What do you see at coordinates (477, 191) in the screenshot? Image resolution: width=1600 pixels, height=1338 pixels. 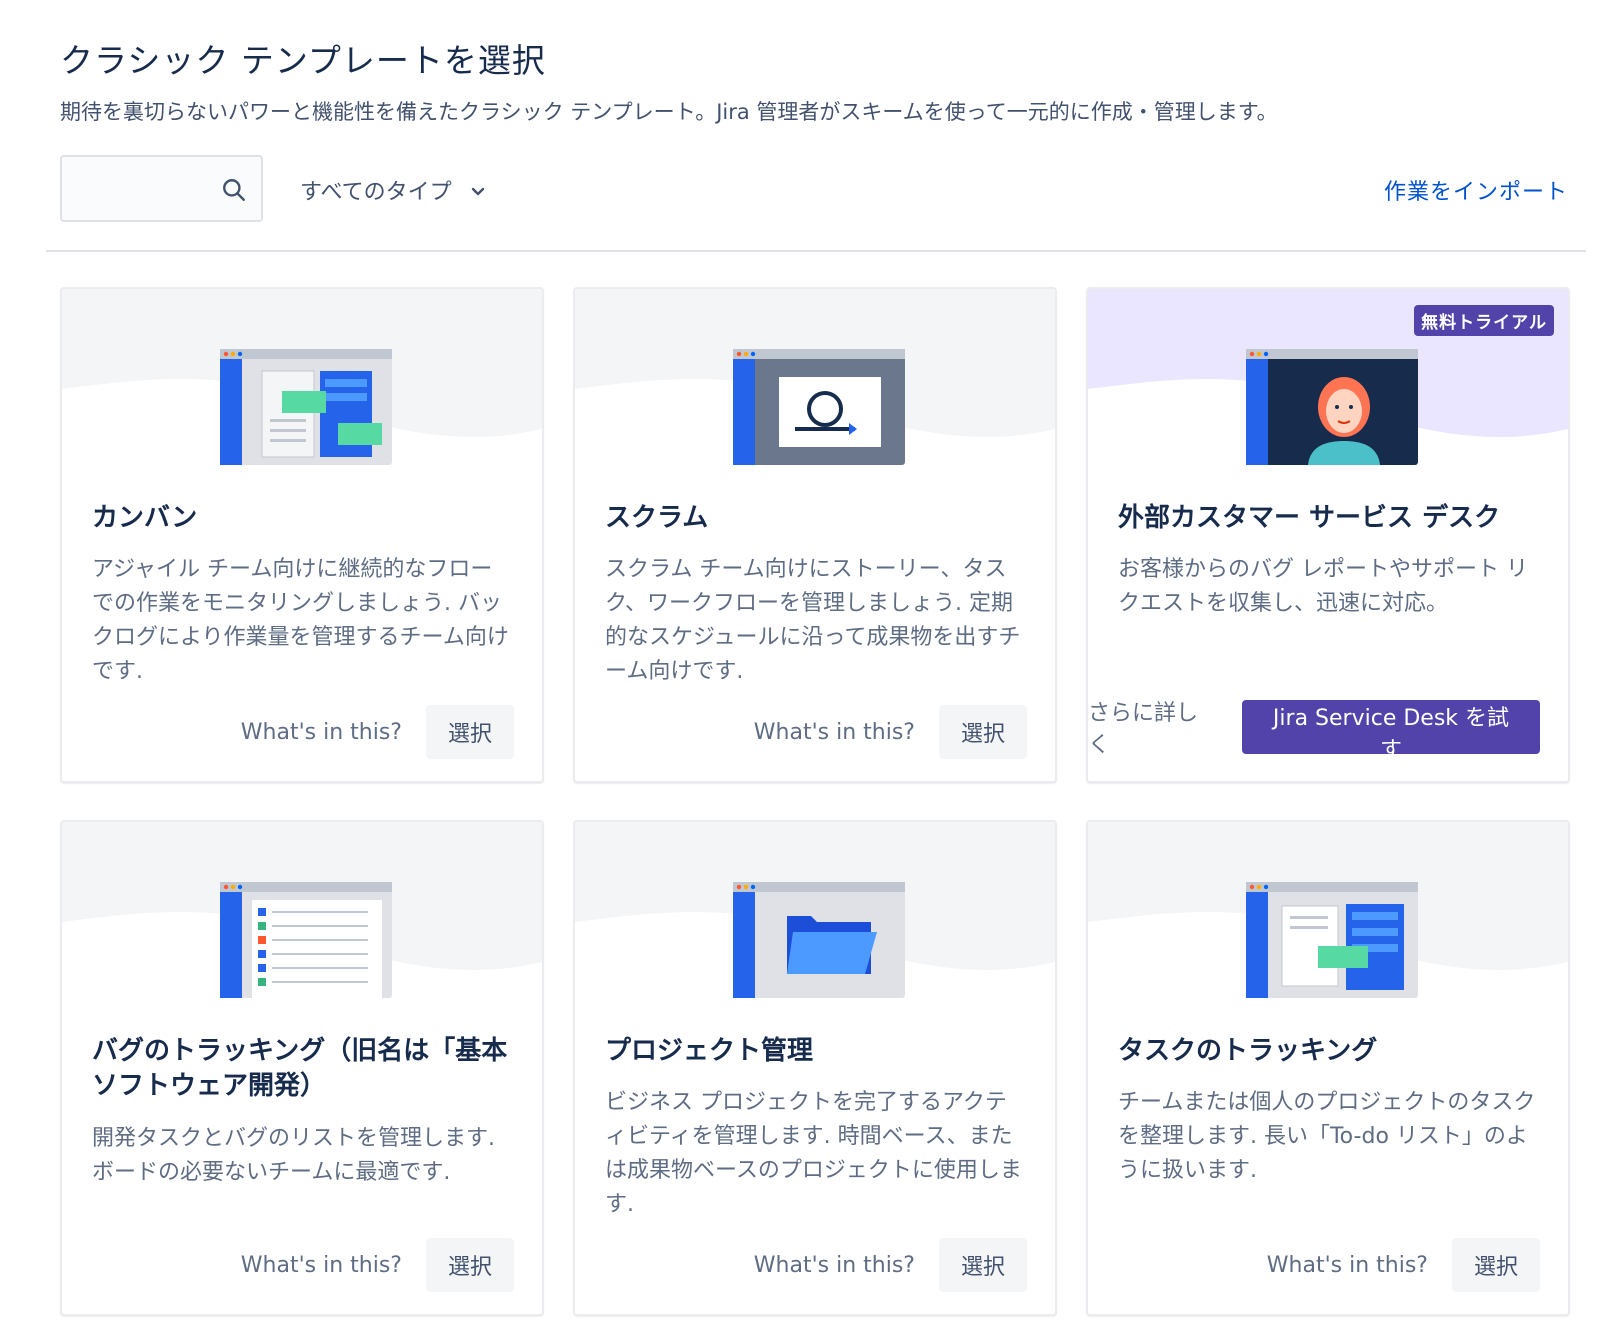 I see `chevron-down-icon` at bounding box center [477, 191].